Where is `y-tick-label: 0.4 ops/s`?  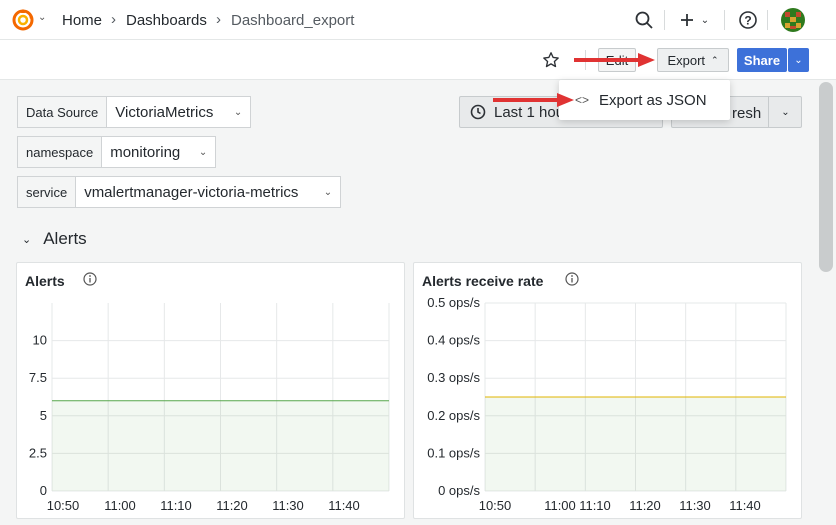 y-tick-label: 0.4 ops/s is located at coordinates (453, 340).